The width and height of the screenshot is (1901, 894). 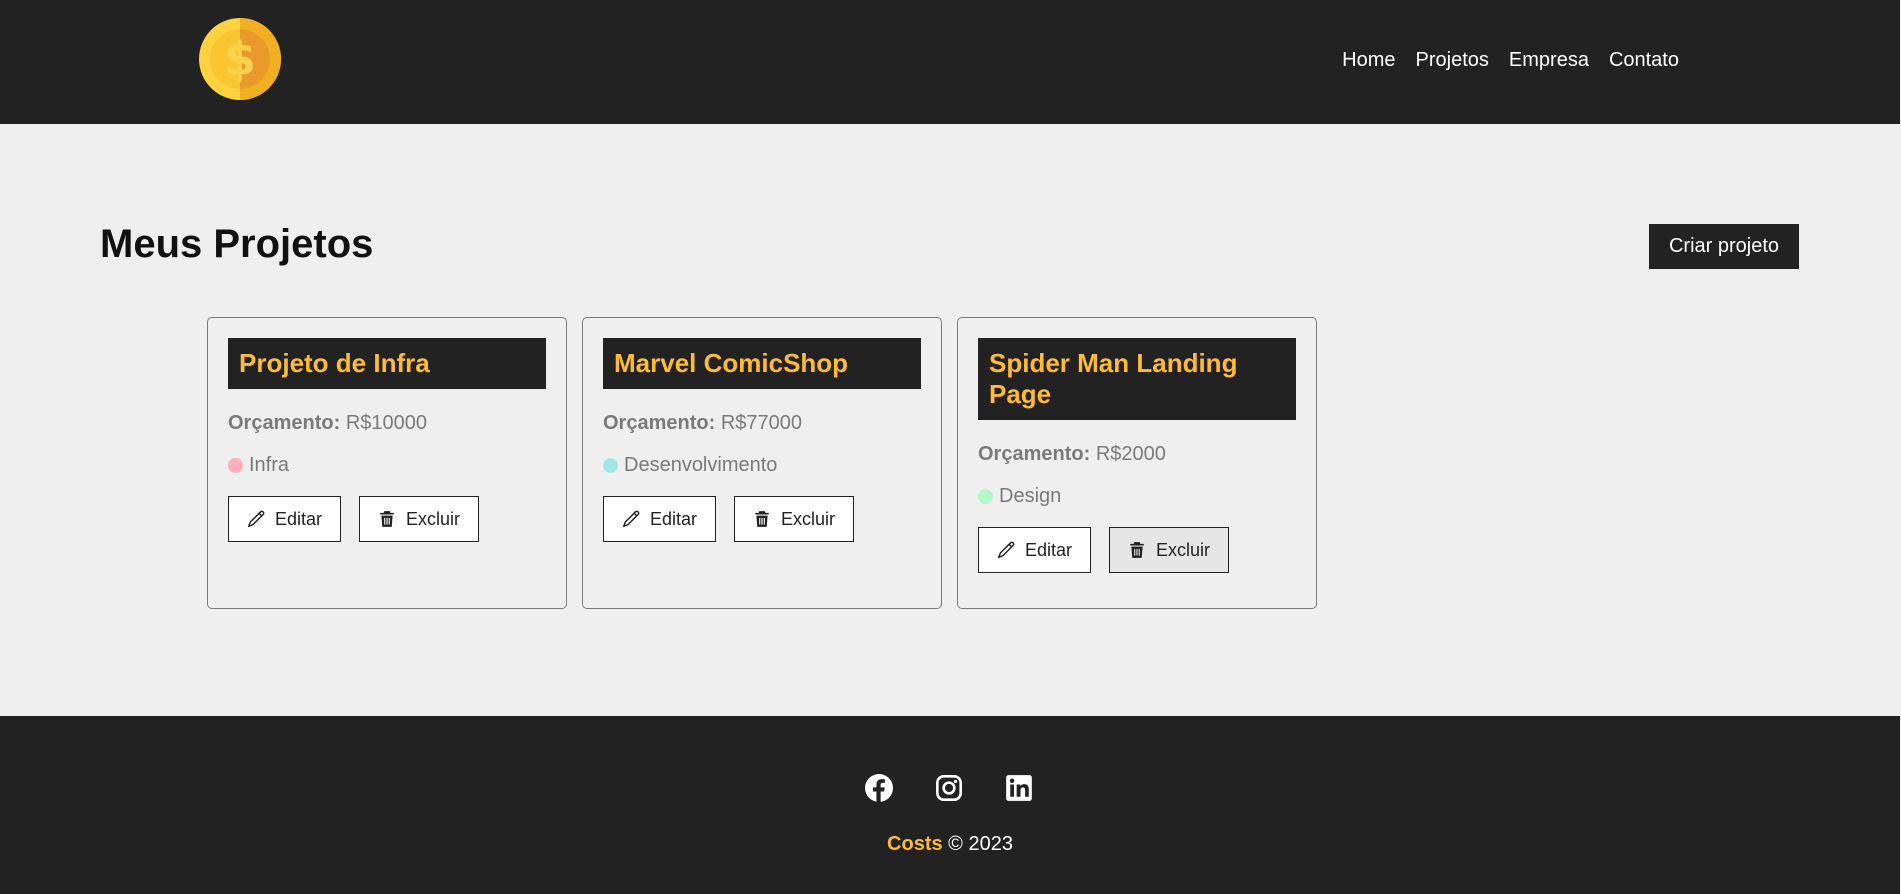 I want to click on budget-value: R$10000, so click(x=386, y=423).